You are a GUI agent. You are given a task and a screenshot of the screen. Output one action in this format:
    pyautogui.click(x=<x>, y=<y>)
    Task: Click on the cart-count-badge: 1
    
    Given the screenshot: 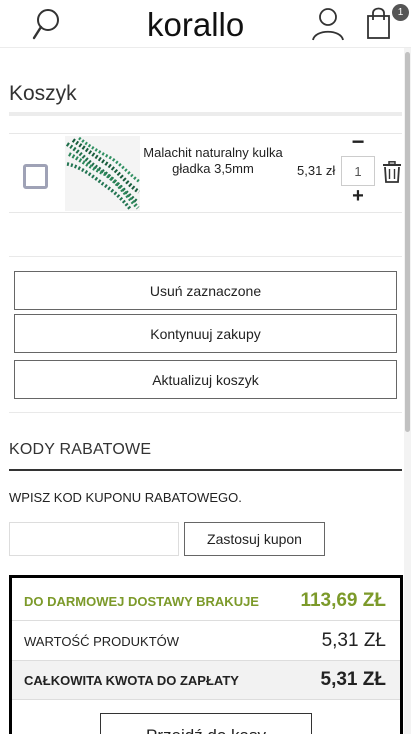 What is the action you would take?
    pyautogui.click(x=400, y=12)
    